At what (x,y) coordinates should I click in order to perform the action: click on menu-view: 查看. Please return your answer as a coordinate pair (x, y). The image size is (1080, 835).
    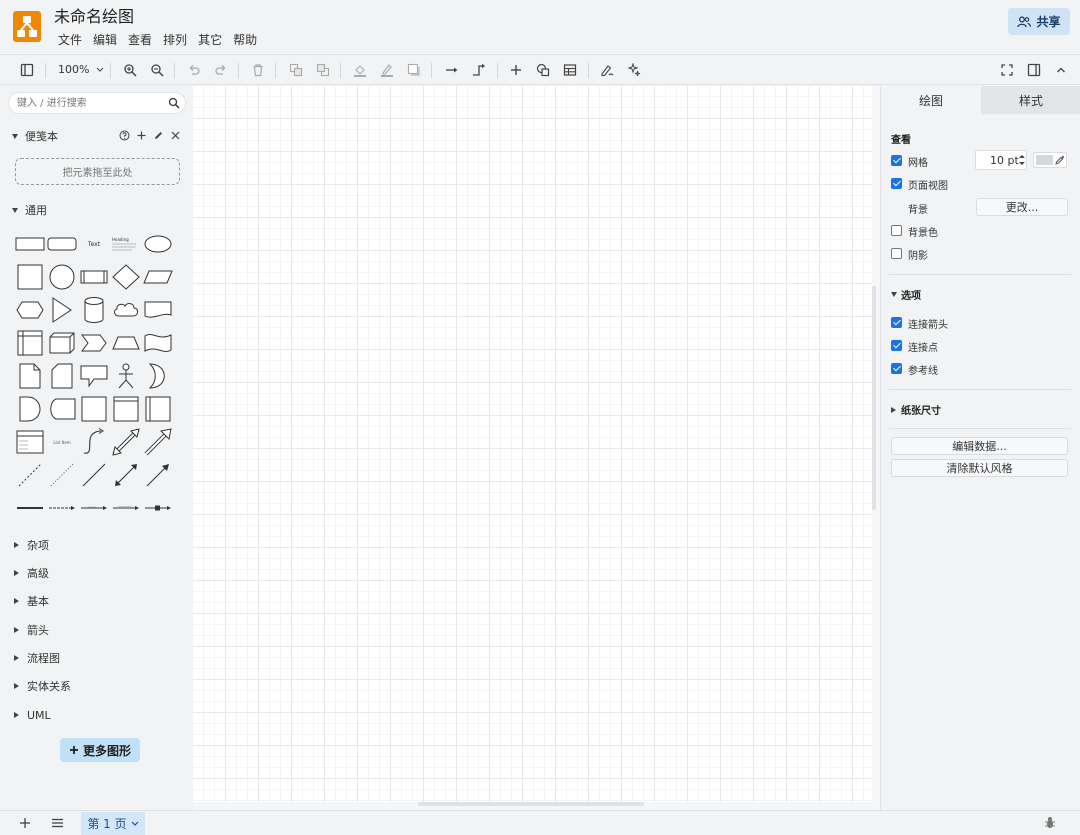
    Looking at the image, I should click on (140, 40).